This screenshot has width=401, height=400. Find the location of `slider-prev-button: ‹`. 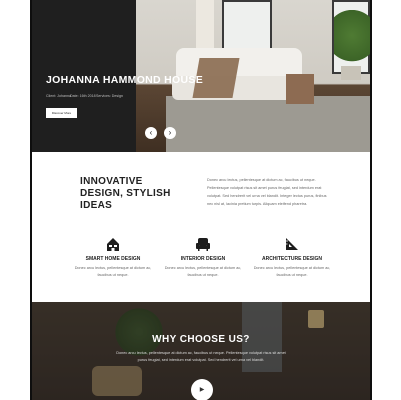

slider-prev-button: ‹ is located at coordinates (151, 133).